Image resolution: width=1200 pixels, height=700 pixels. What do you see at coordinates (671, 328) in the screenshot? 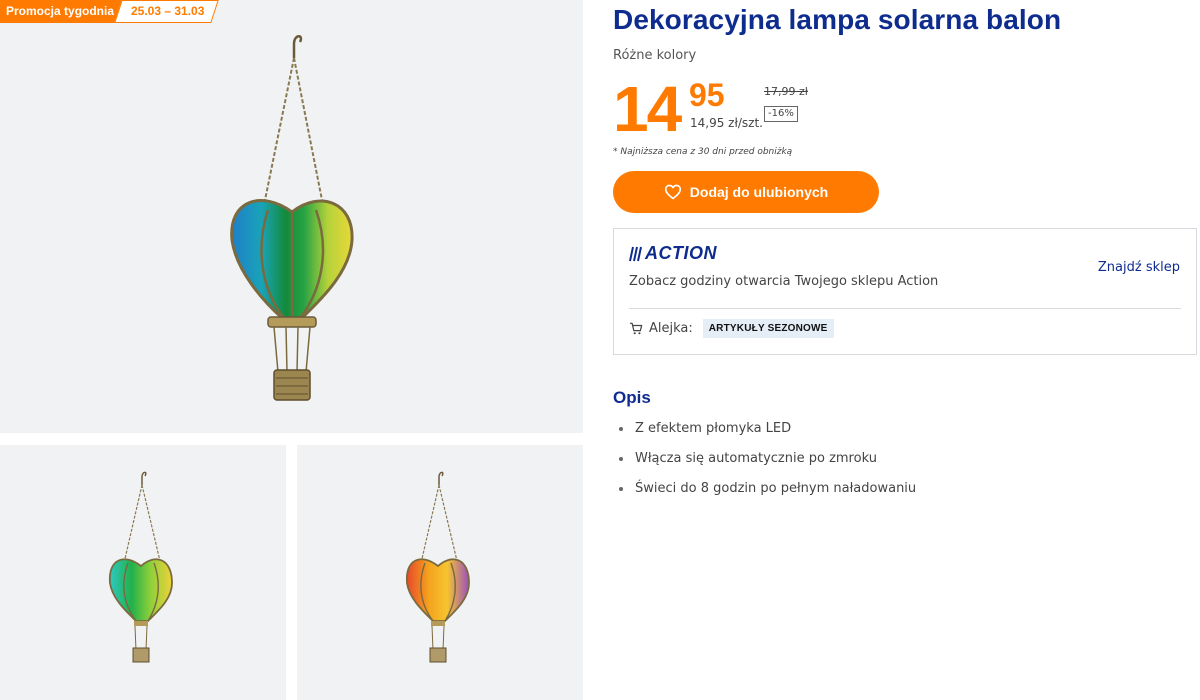
I see `aisle-label: Alejka:` at bounding box center [671, 328].